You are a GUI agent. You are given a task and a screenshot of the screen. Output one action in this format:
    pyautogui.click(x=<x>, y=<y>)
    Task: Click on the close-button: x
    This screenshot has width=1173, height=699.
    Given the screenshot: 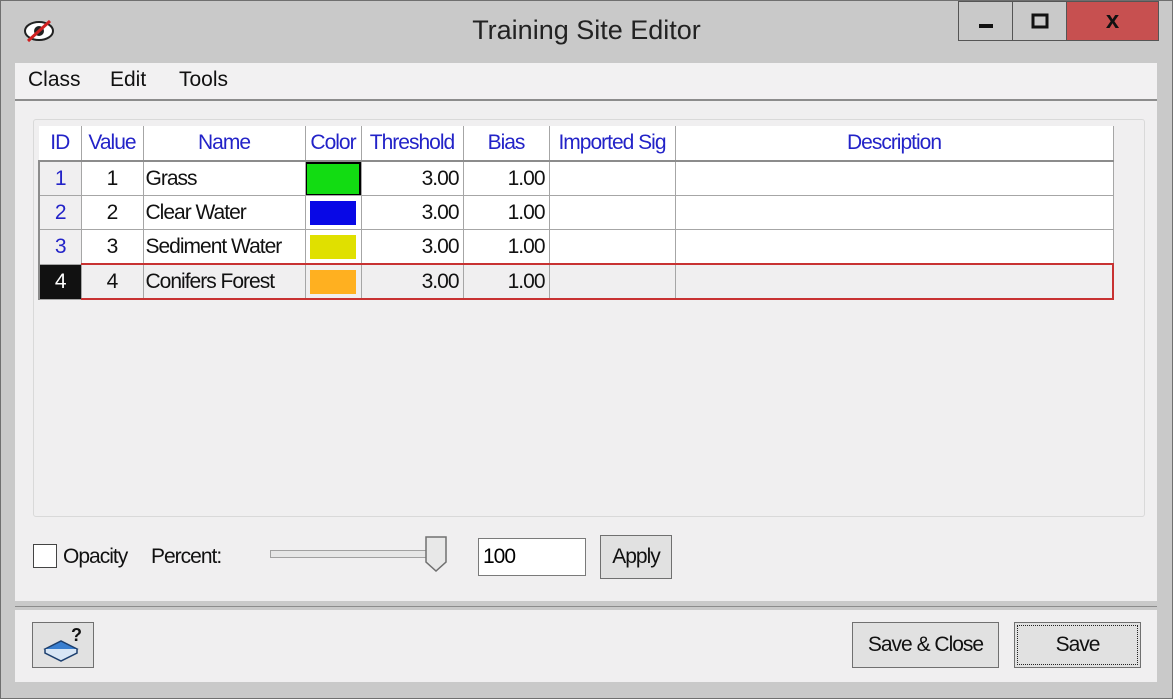 What is the action you would take?
    pyautogui.click(x=1112, y=21)
    